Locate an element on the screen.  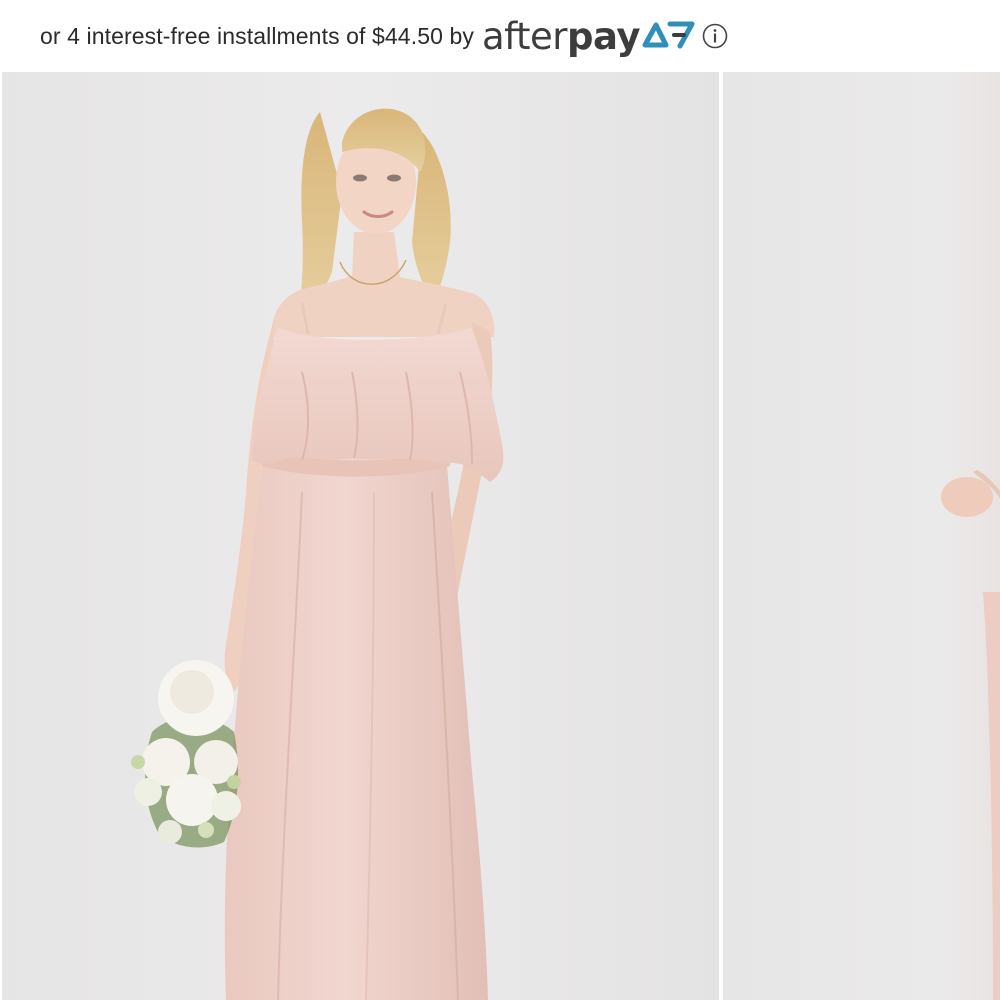
afterpay-logo: after pay is located at coordinates (589, 36).